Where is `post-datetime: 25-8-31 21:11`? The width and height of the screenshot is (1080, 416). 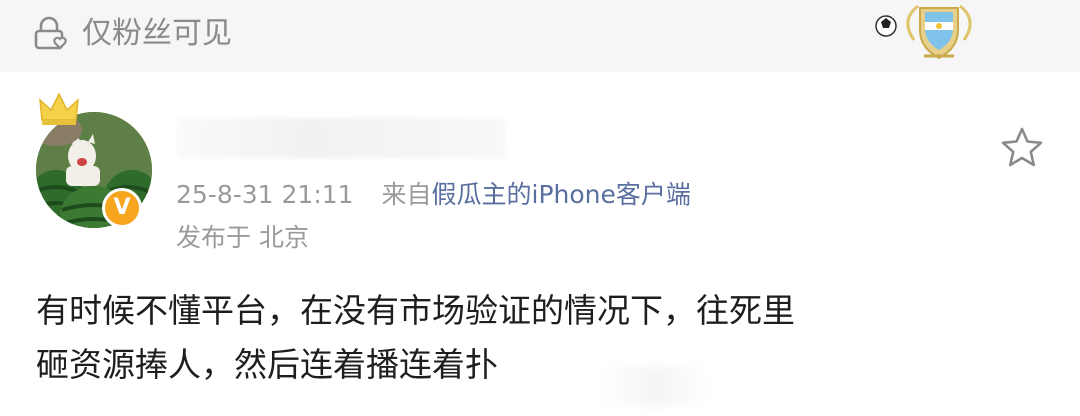
post-datetime: 25-8-31 21:11 is located at coordinates (265, 194).